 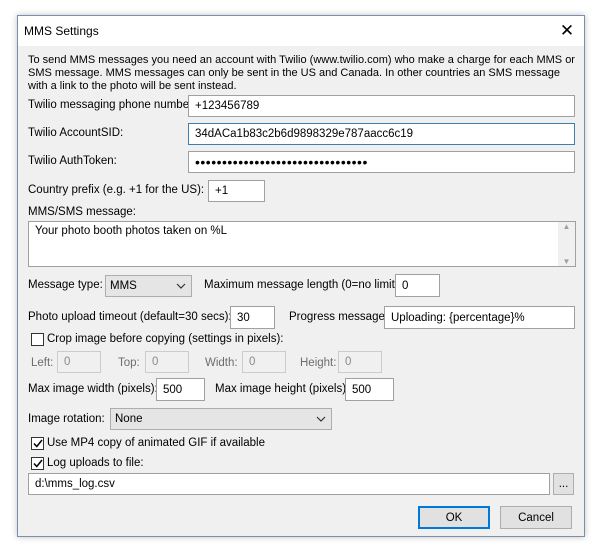 I want to click on title-bar: MMS Settings ✕, so click(x=301, y=31).